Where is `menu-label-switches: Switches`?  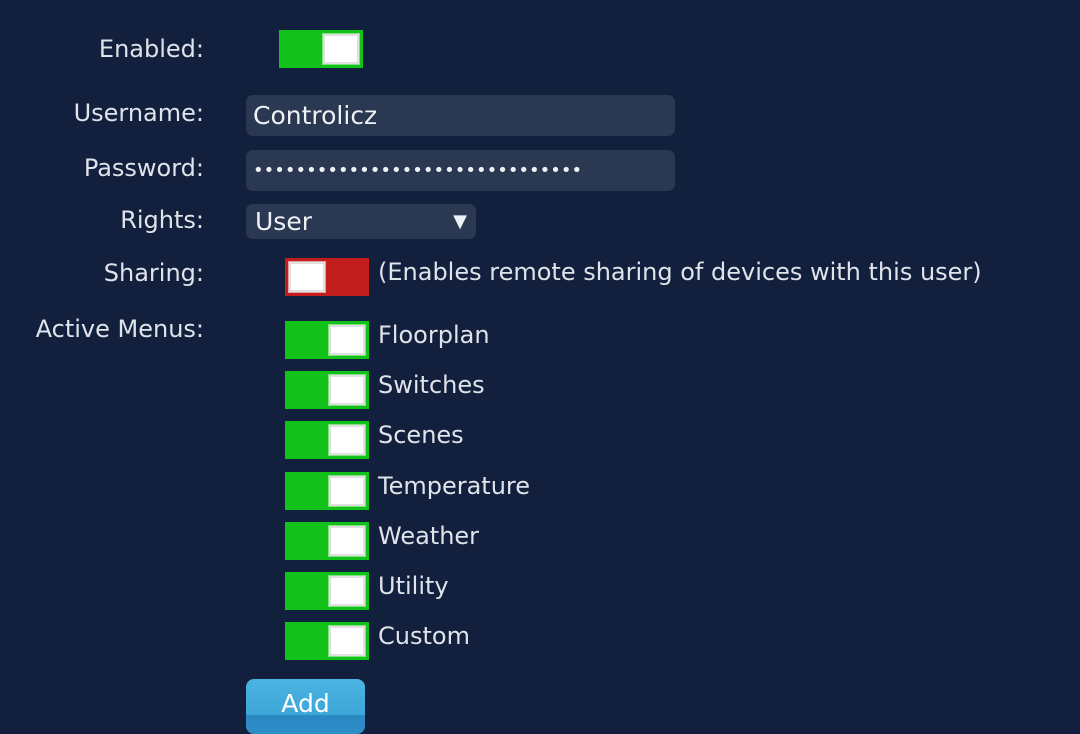
menu-label-switches: Switches is located at coordinates (431, 385).